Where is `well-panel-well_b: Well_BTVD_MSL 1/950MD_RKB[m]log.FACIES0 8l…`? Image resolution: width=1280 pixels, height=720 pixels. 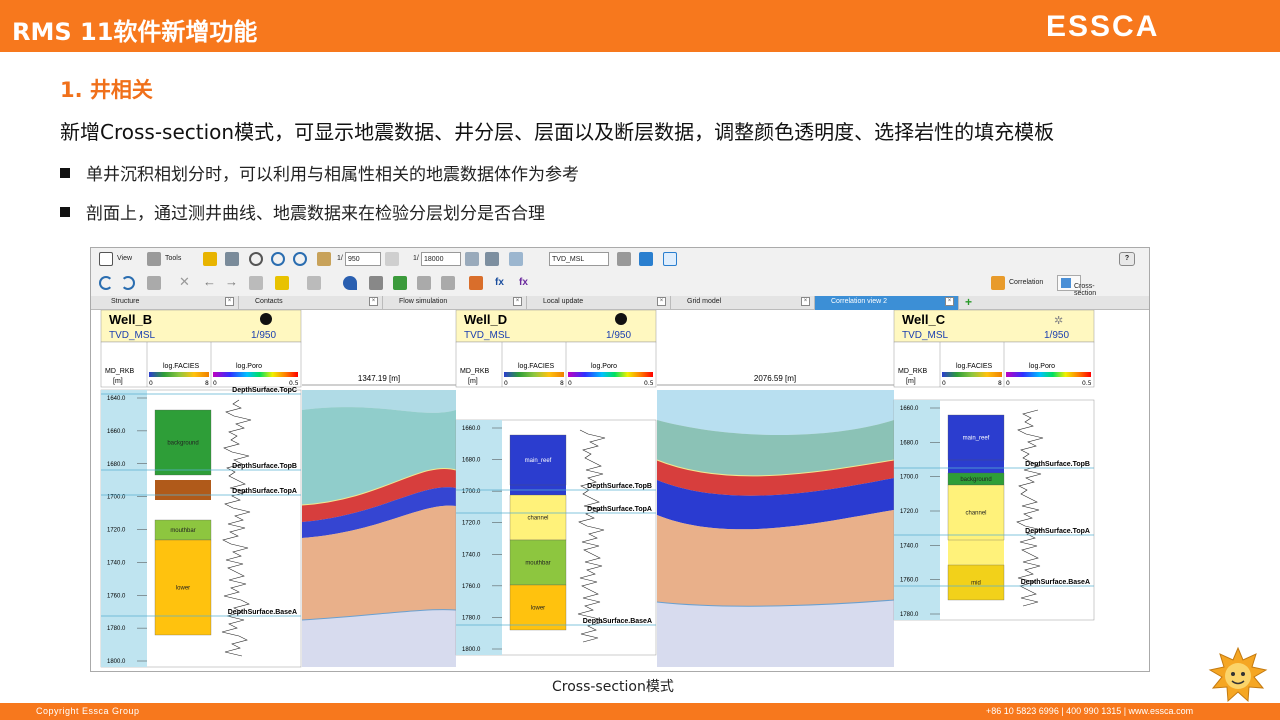 well-panel-well_b: Well_BTVD_MSL 1/950MD_RKB[m]log.FACIES0 8l… is located at coordinates (201, 489).